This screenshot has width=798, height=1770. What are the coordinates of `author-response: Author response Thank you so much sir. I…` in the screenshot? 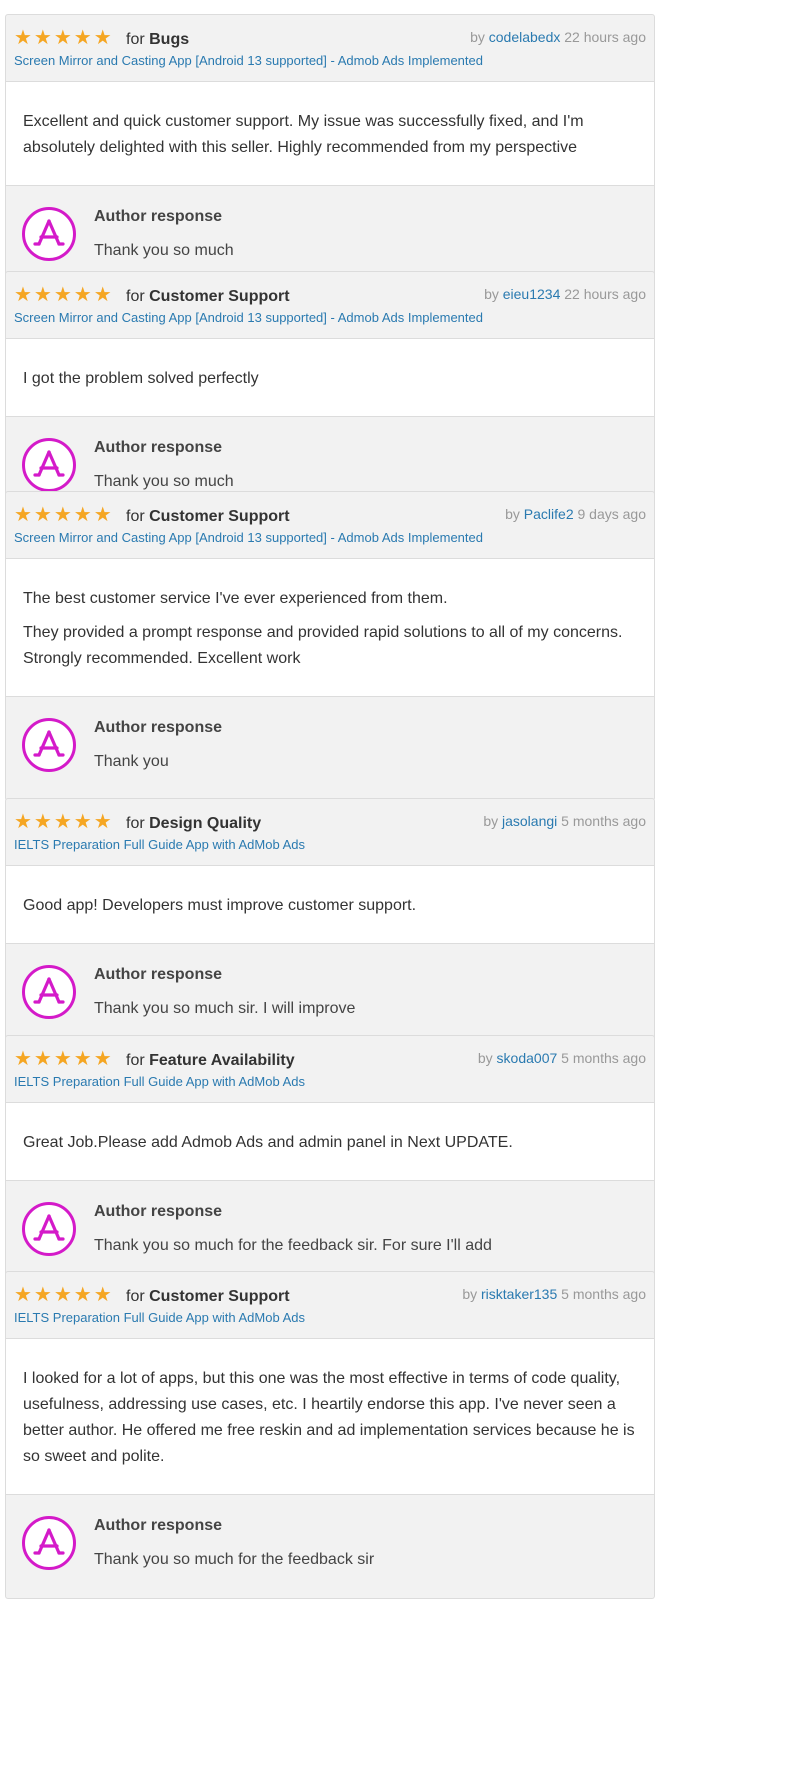 It's located at (330, 995).